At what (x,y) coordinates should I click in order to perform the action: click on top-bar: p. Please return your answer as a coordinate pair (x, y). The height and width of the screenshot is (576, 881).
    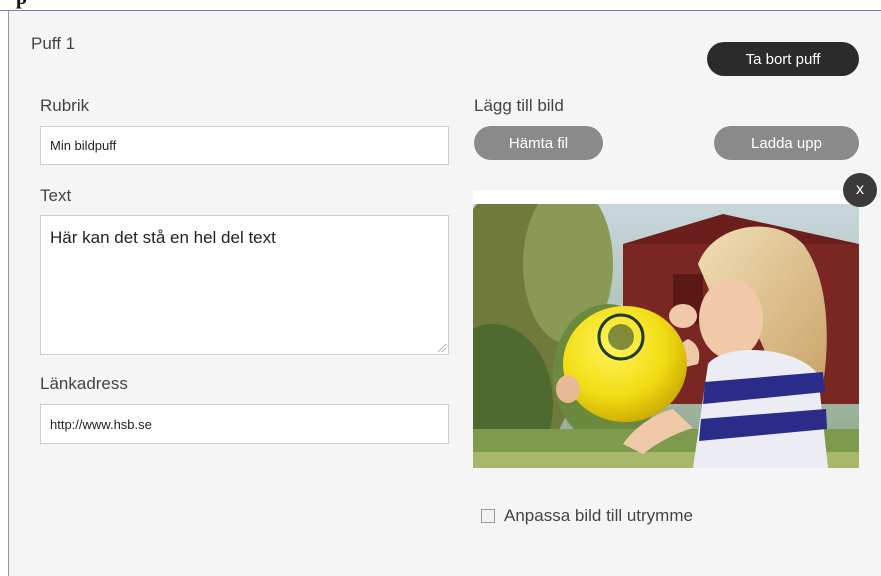
    Looking at the image, I should click on (440, 5).